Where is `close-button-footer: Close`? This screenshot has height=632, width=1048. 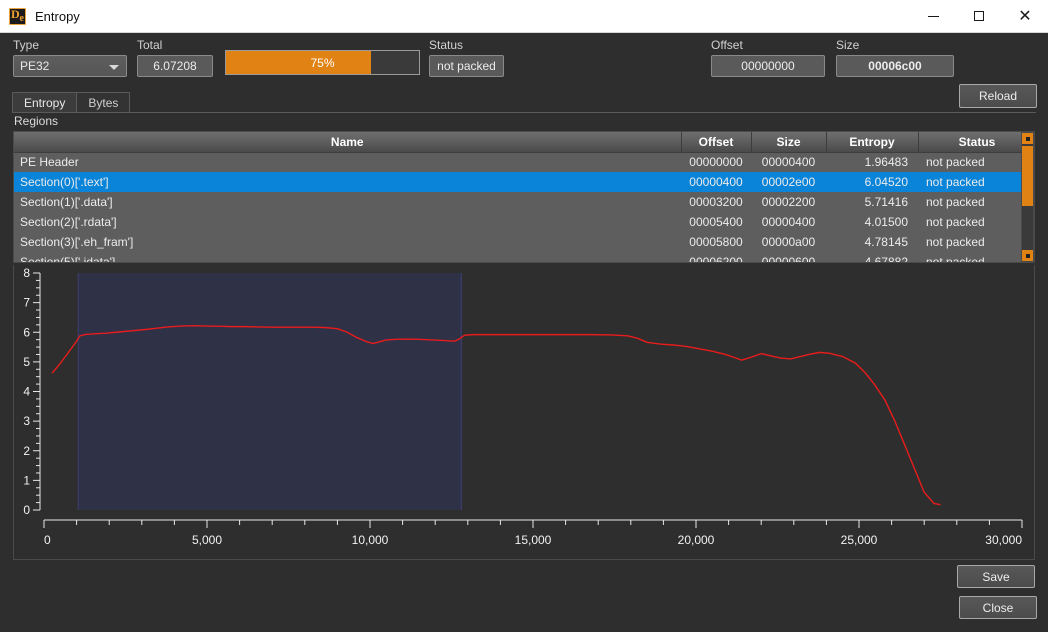 close-button-footer: Close is located at coordinates (998, 607).